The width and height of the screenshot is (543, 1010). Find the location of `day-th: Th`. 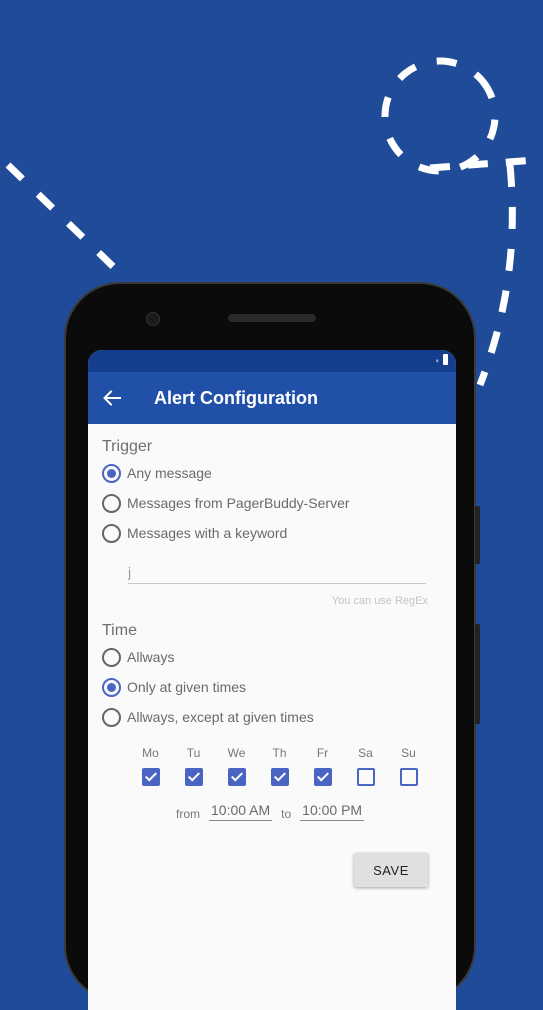

day-th: Th is located at coordinates (279, 766).